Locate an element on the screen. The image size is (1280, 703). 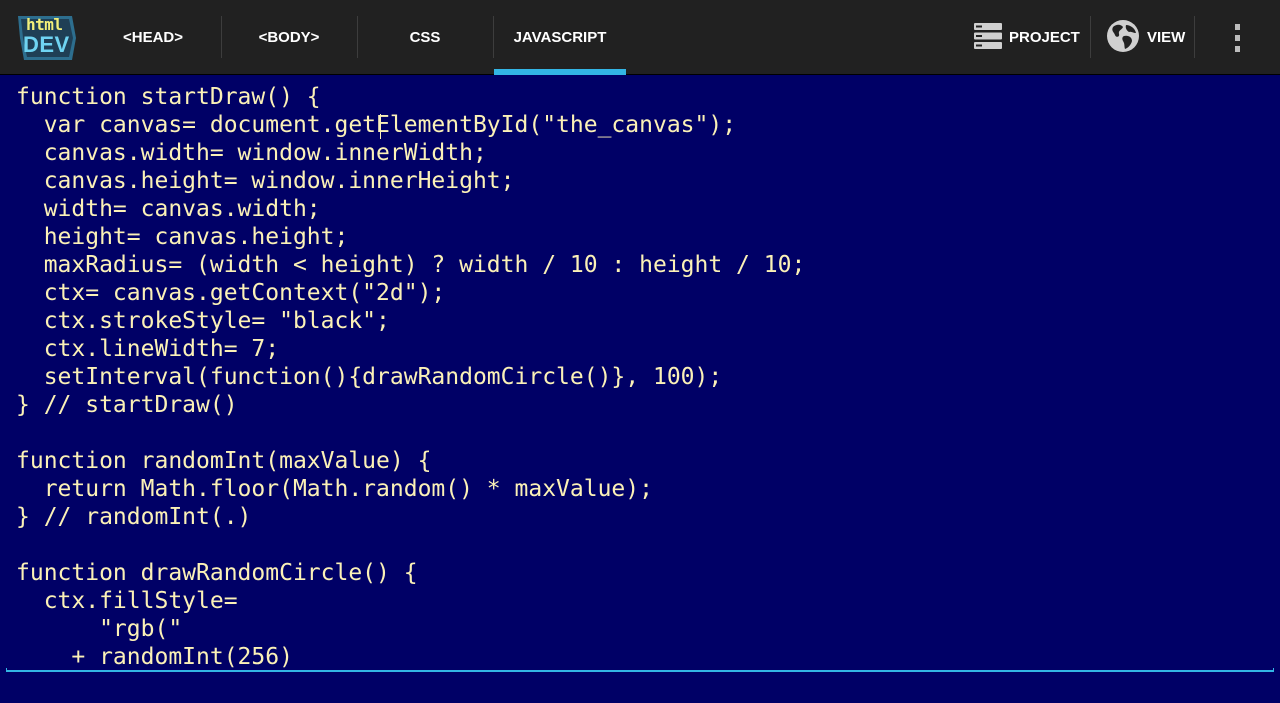
text-cursor is located at coordinates (380, 126).